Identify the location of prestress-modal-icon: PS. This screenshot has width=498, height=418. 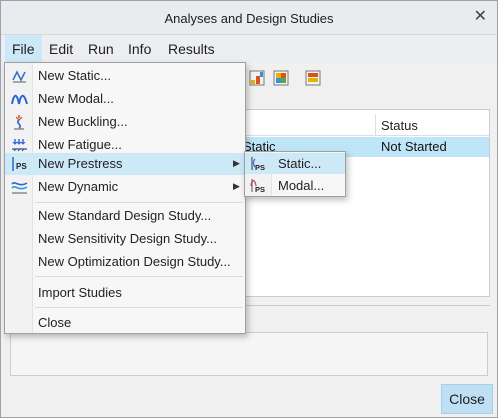
(258, 185).